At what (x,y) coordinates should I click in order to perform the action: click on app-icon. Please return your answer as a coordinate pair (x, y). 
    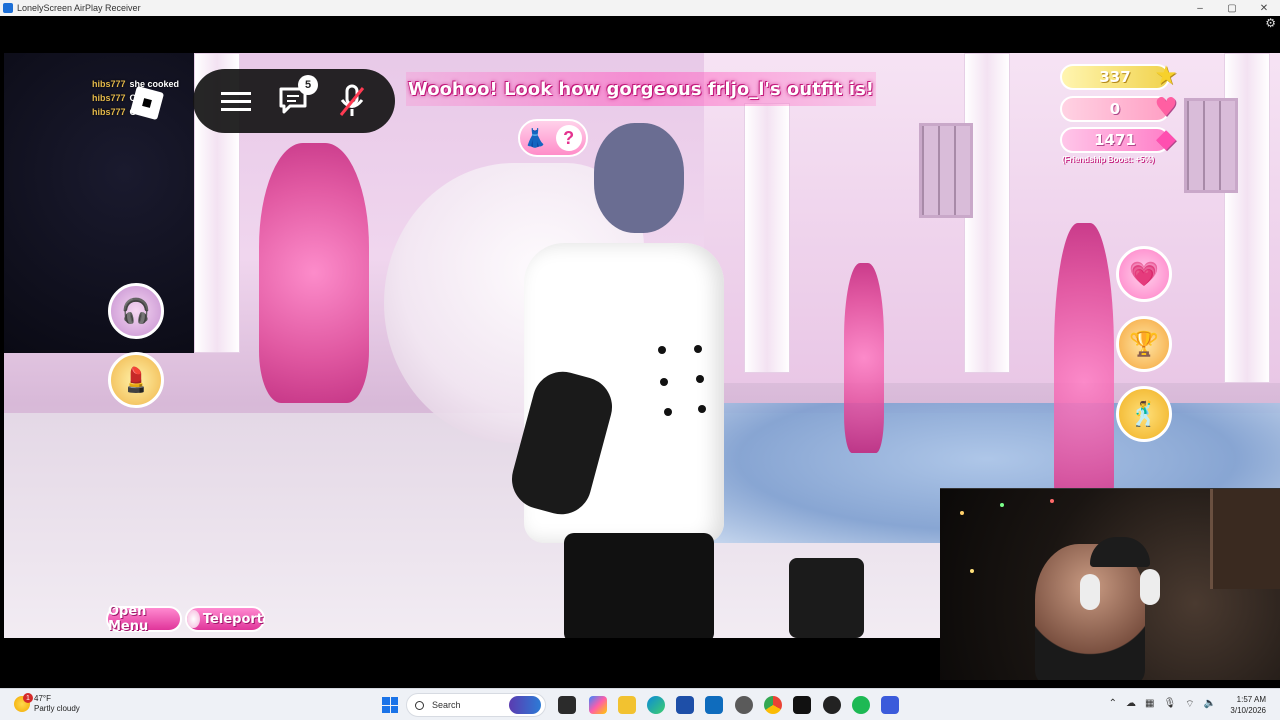
    Looking at the image, I should click on (8, 8).